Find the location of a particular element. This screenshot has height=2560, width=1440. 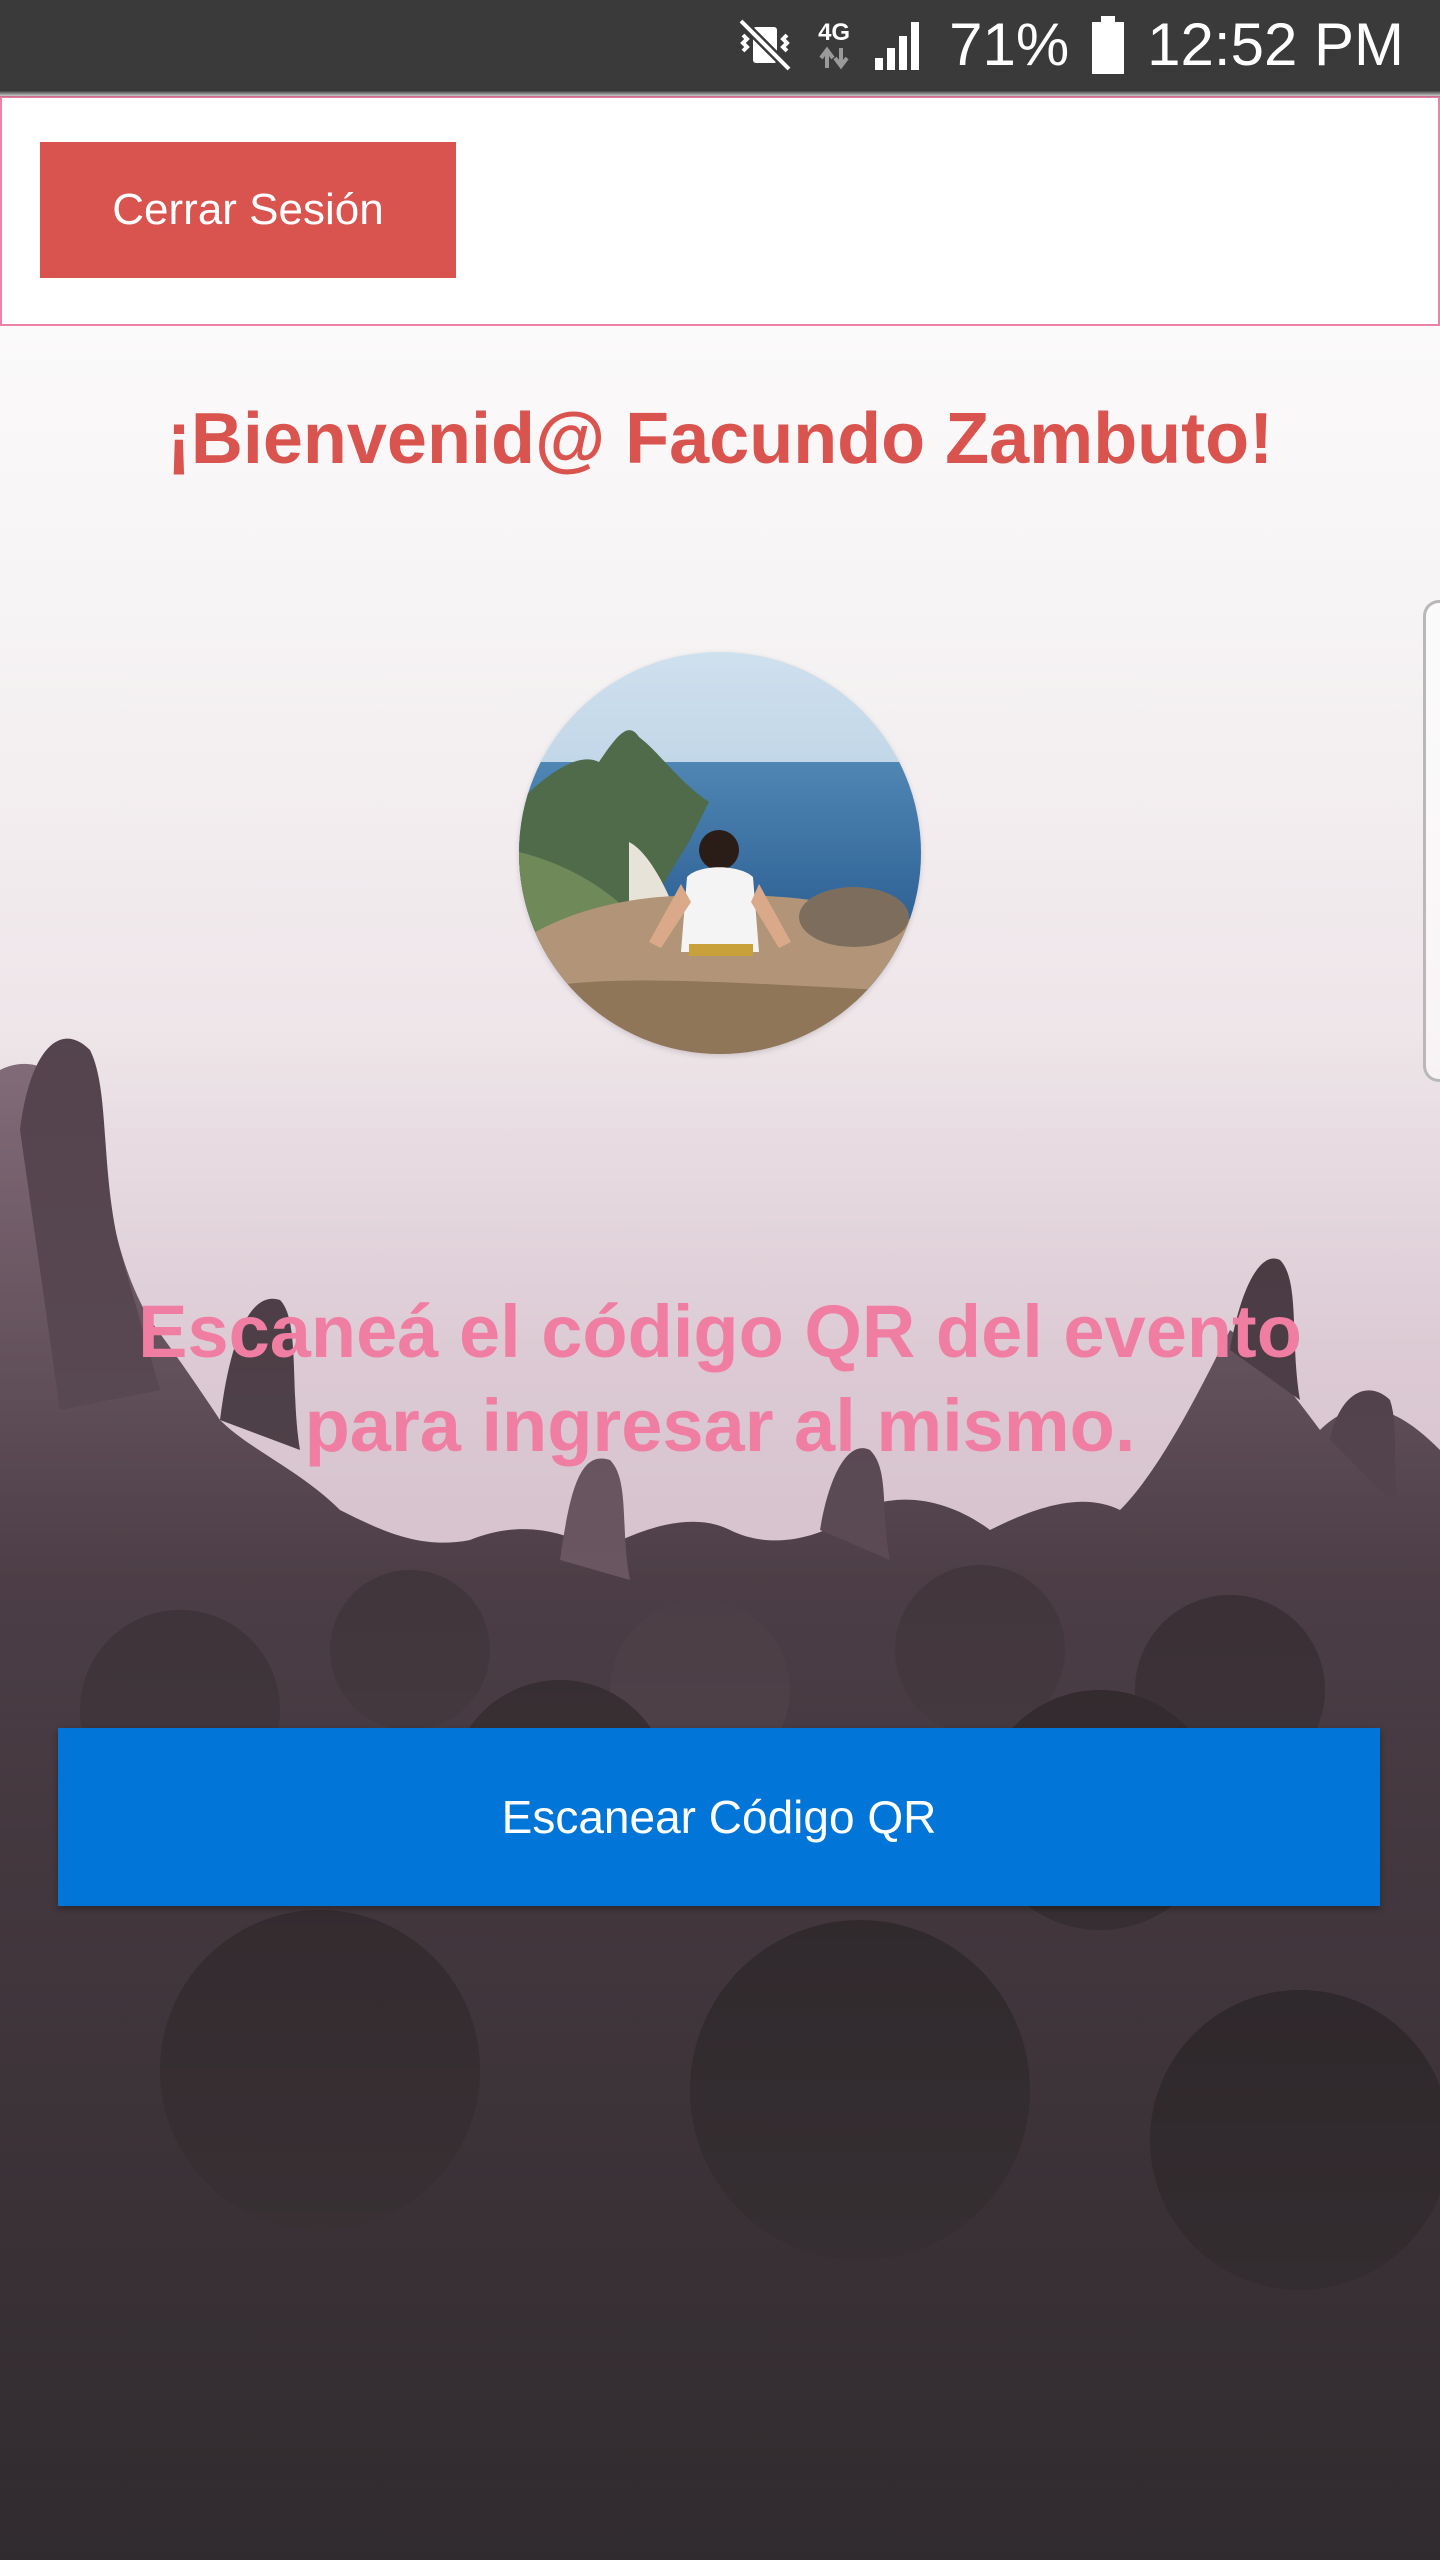

avatar-photo is located at coordinates (720, 853).